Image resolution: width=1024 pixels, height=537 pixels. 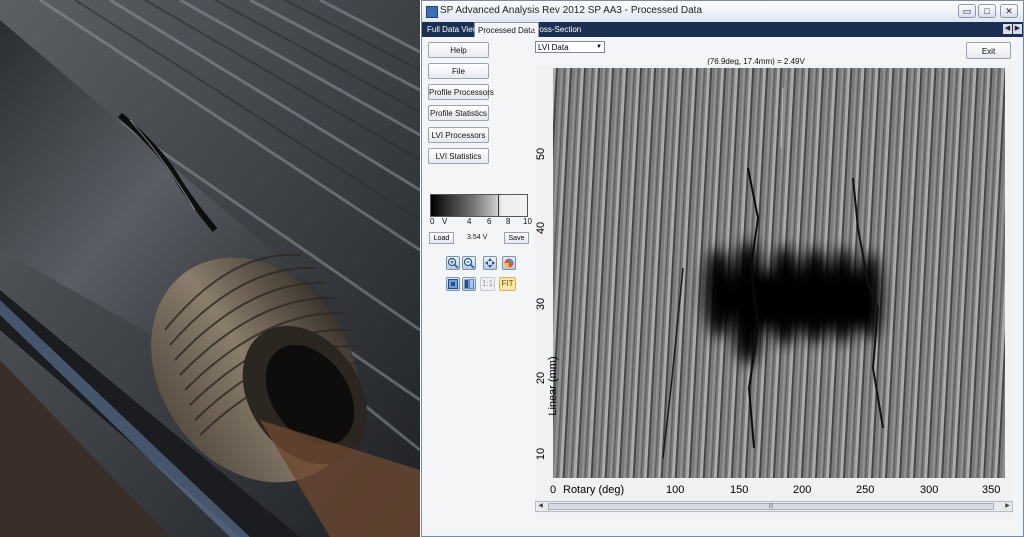 I want to click on app-icon, so click(x=432, y=12).